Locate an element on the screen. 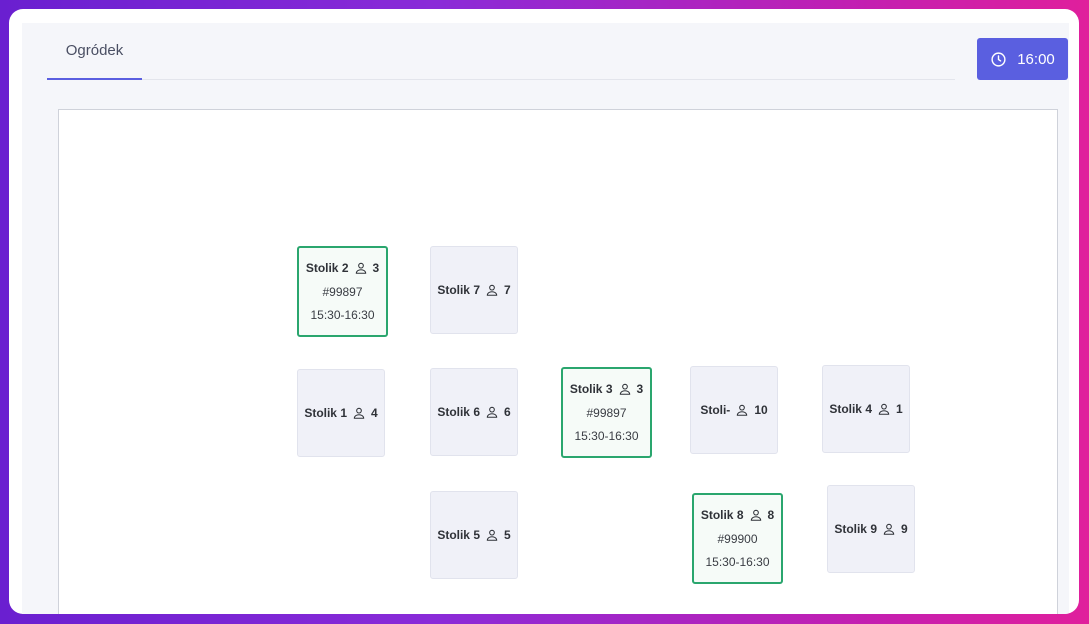 This screenshot has height=624, width=1089. table-header: Stolik 6 6 is located at coordinates (473, 412).